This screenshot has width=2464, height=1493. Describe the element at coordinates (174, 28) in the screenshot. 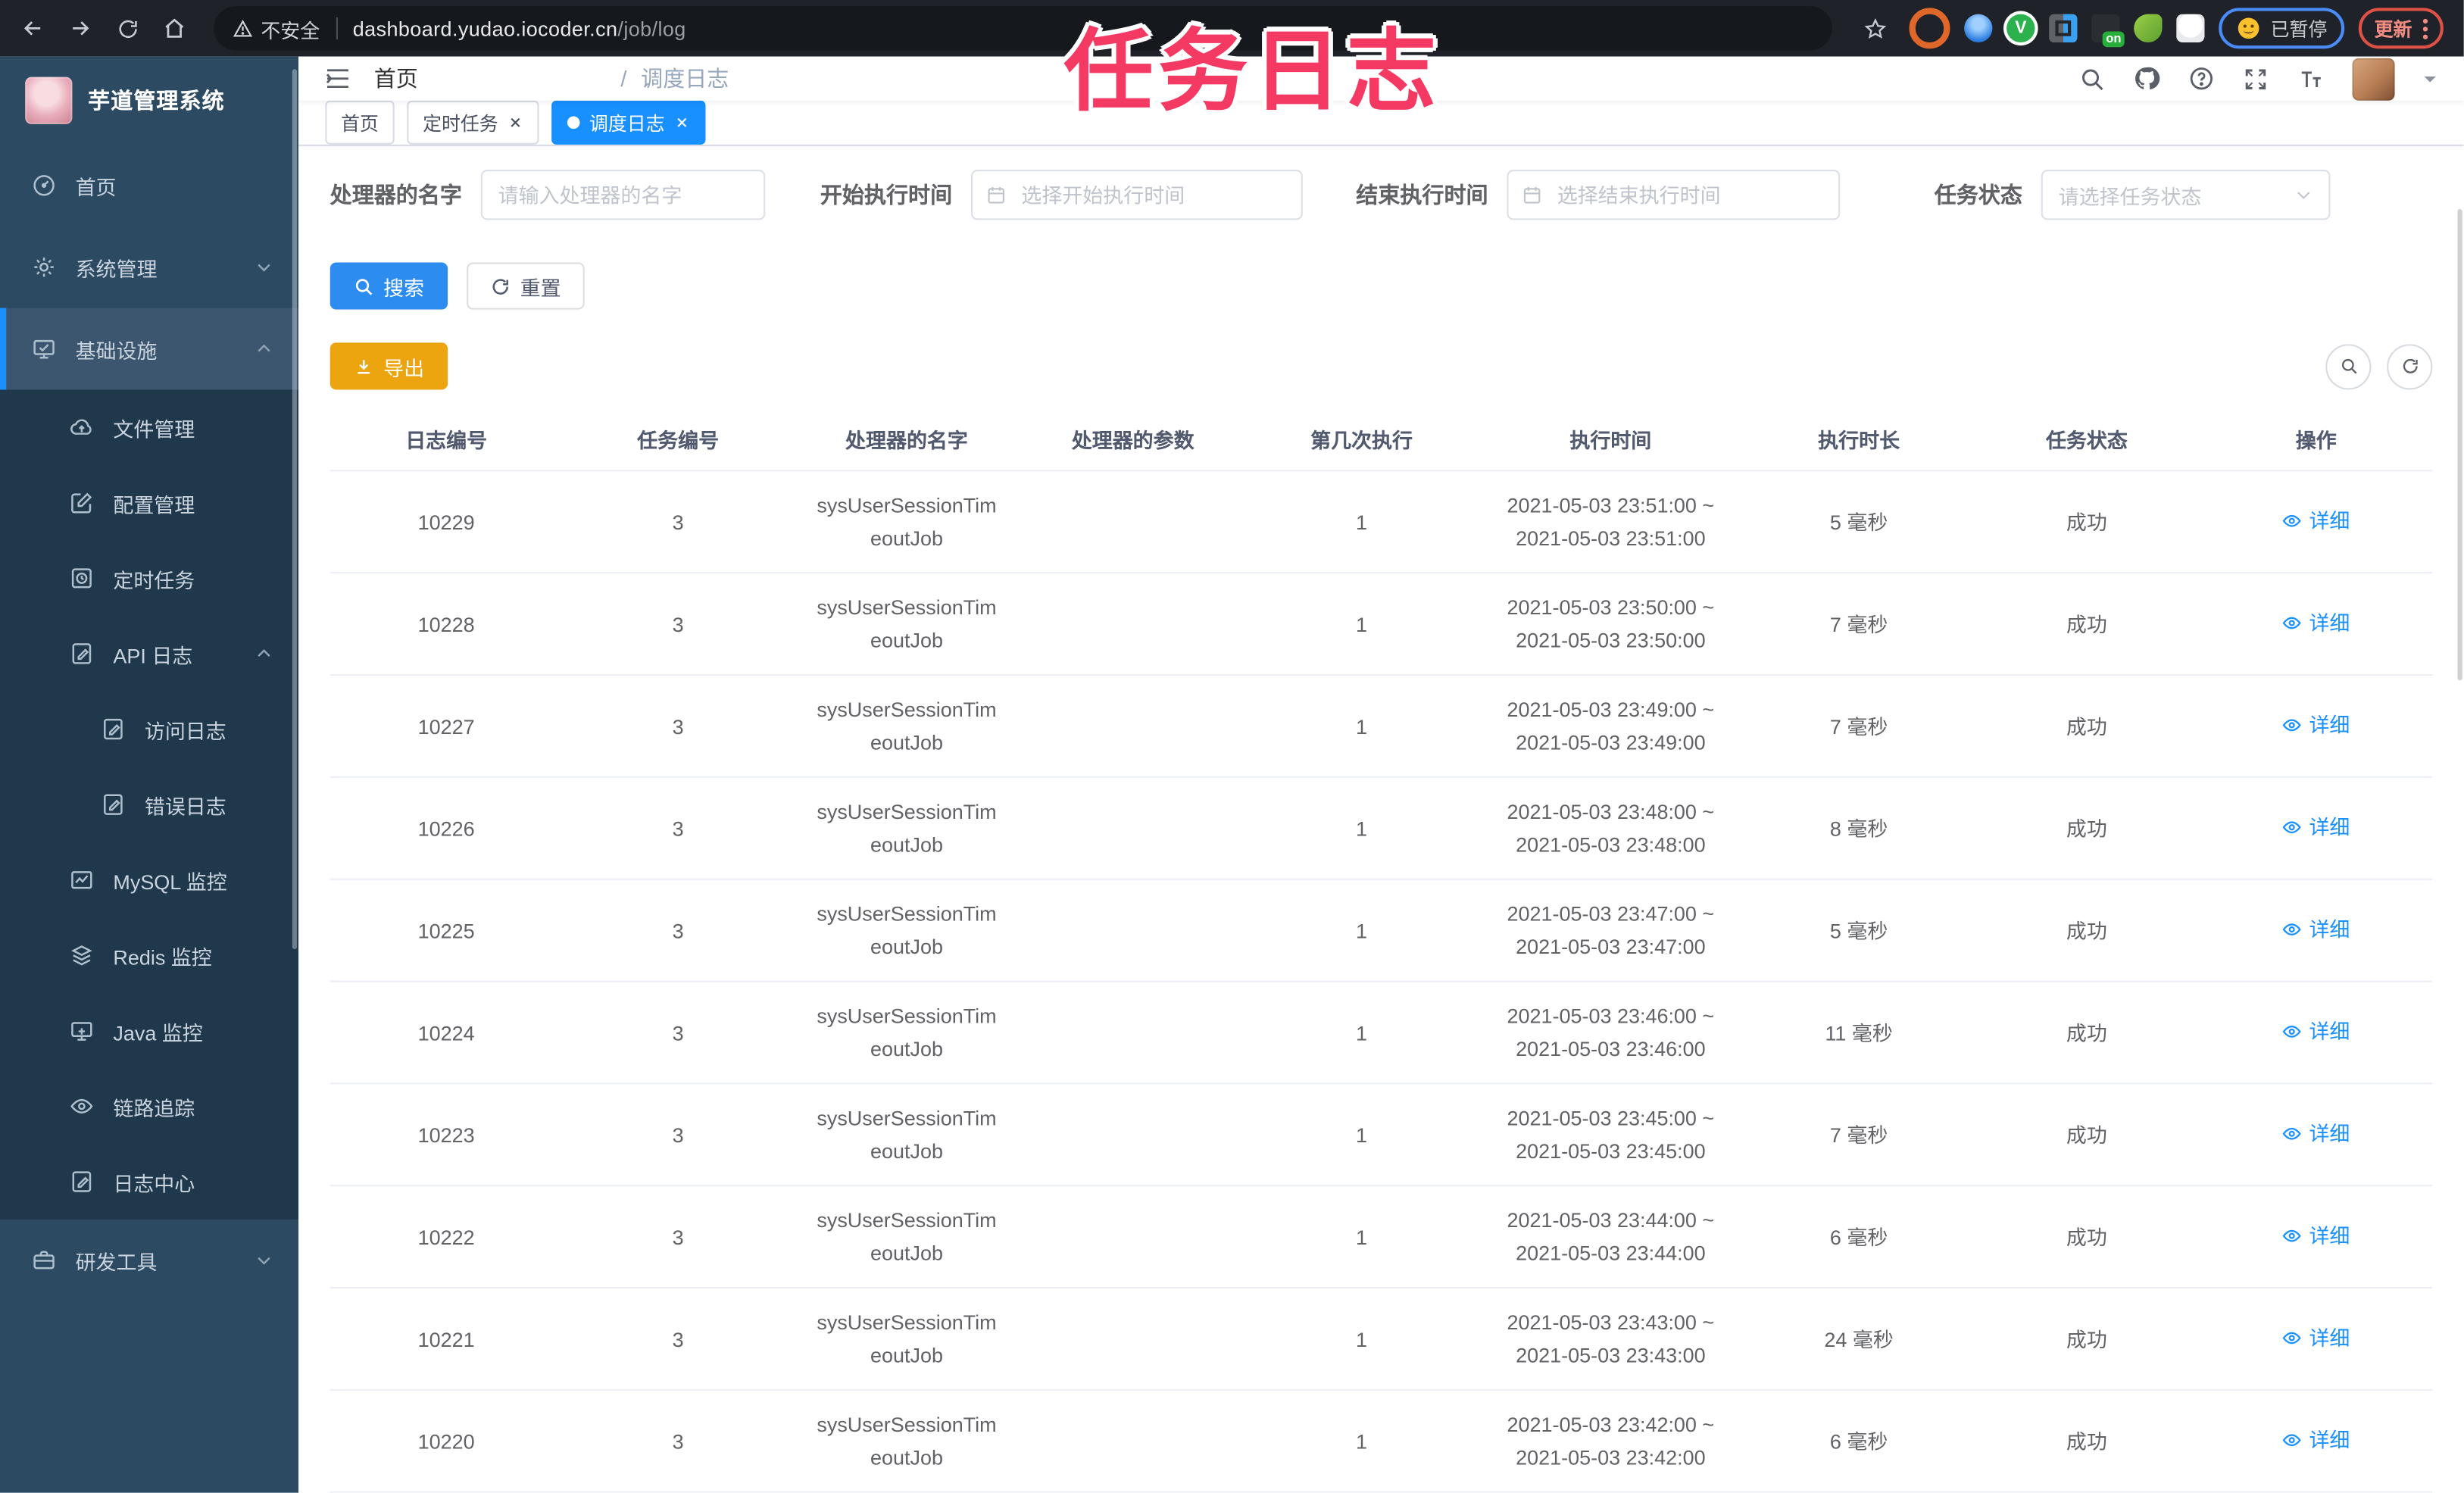

I see `home-icon` at that location.